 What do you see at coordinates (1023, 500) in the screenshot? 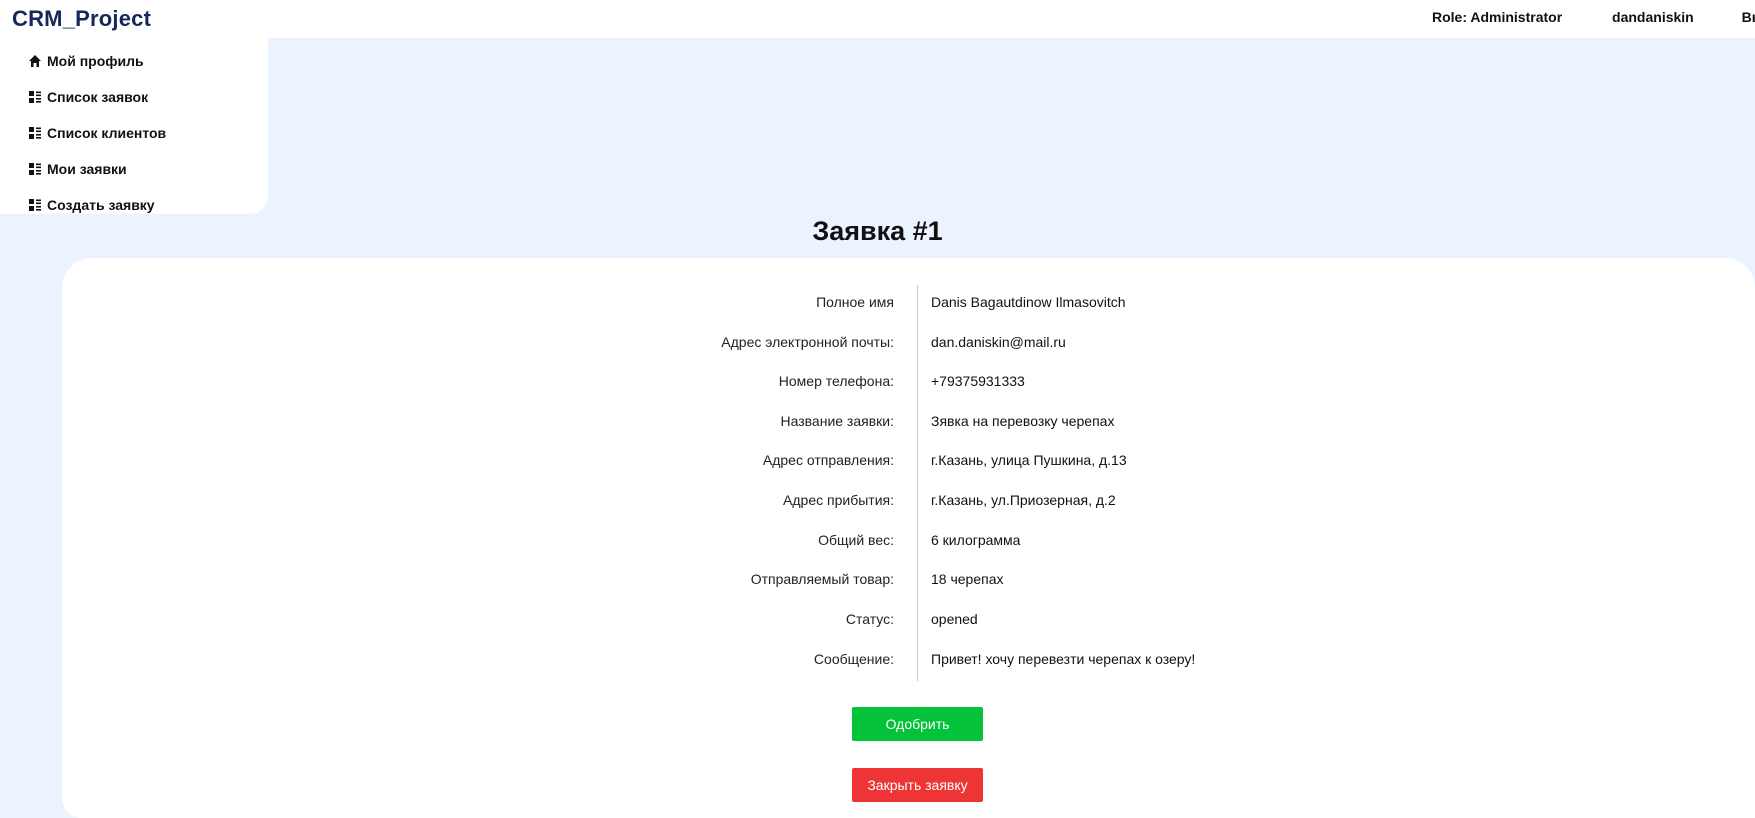
I see `field-value: г.Казань, ул.Приозерная, д.2` at bounding box center [1023, 500].